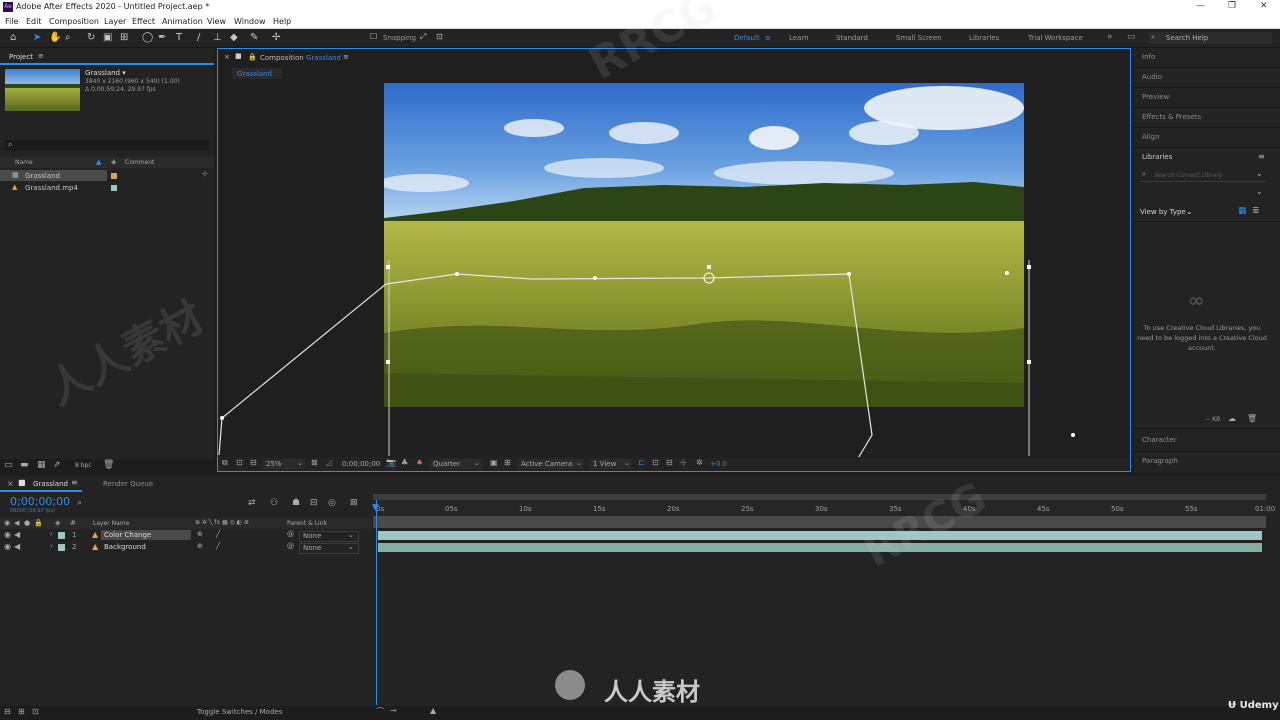 The height and width of the screenshot is (720, 1280). Describe the element at coordinates (38, 523) in the screenshot. I see `lock-switch-icon: 🔒` at that location.